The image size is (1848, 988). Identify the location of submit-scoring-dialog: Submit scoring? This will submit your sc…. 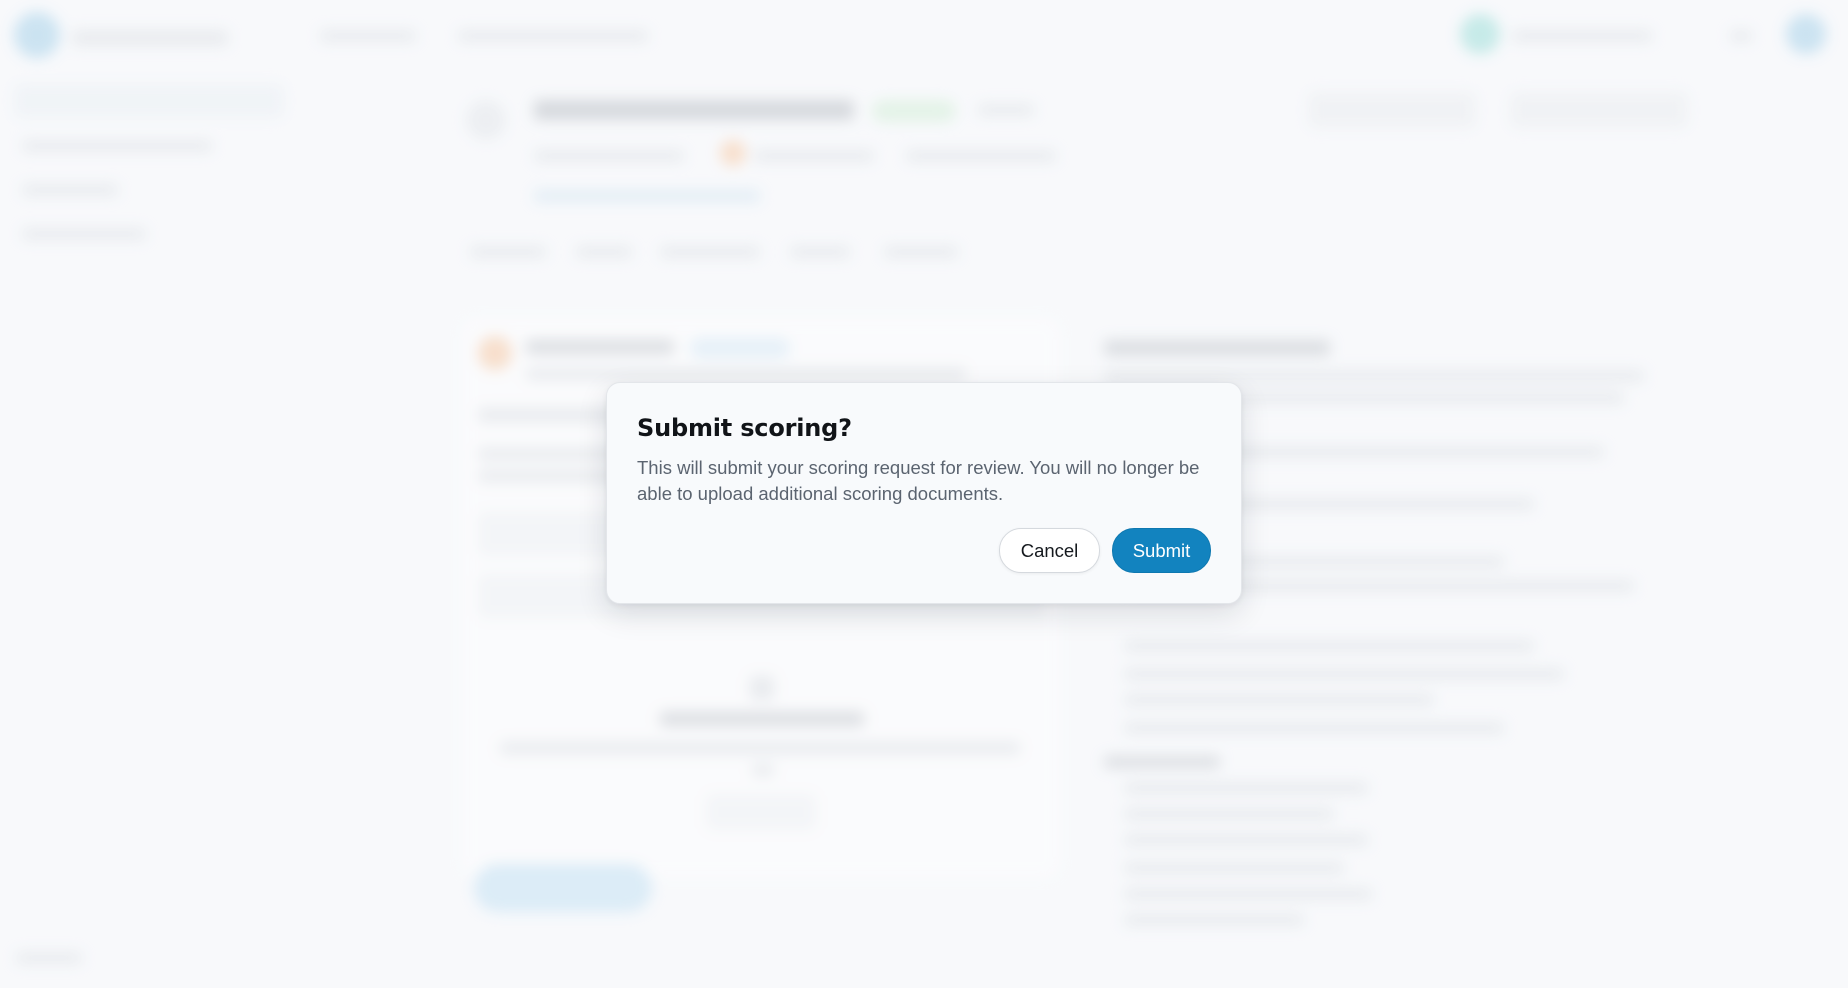
(924, 493).